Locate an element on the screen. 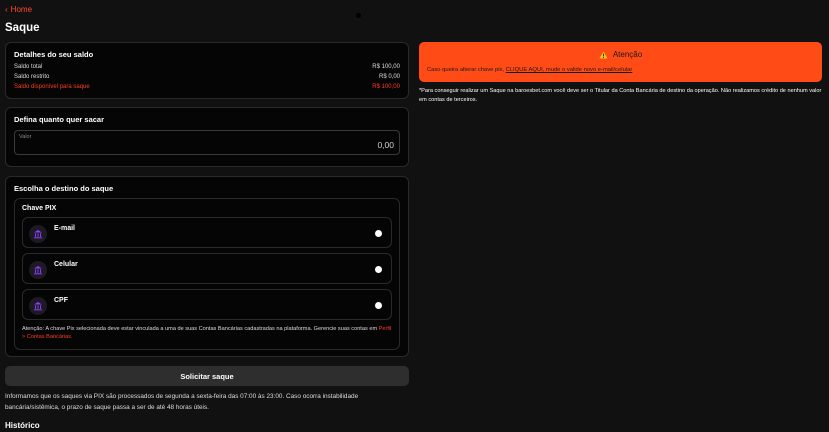 The width and height of the screenshot is (829, 432). page-title: Saque is located at coordinates (22, 28).